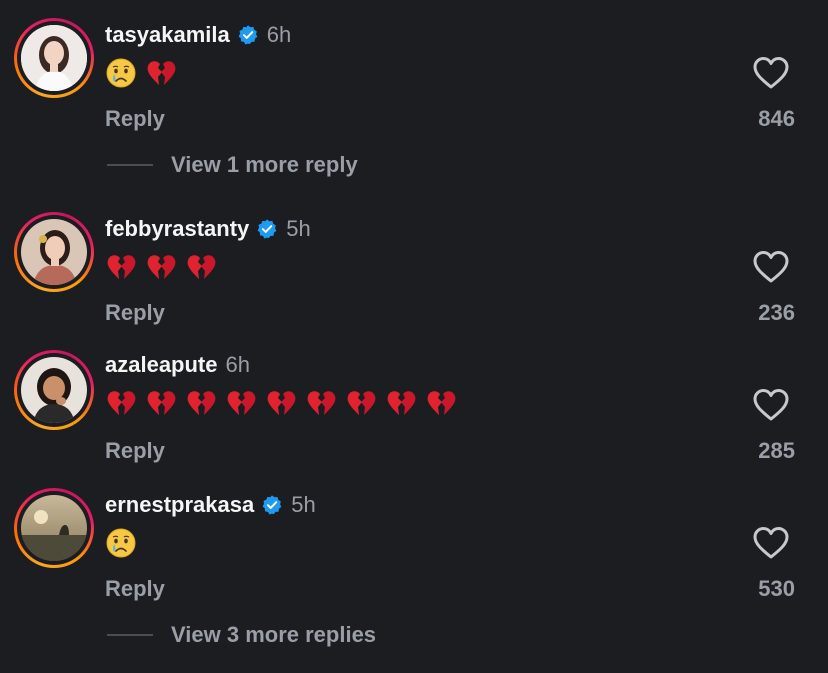  I want to click on view-more-replies-button: View 1 more reply, so click(232, 165).